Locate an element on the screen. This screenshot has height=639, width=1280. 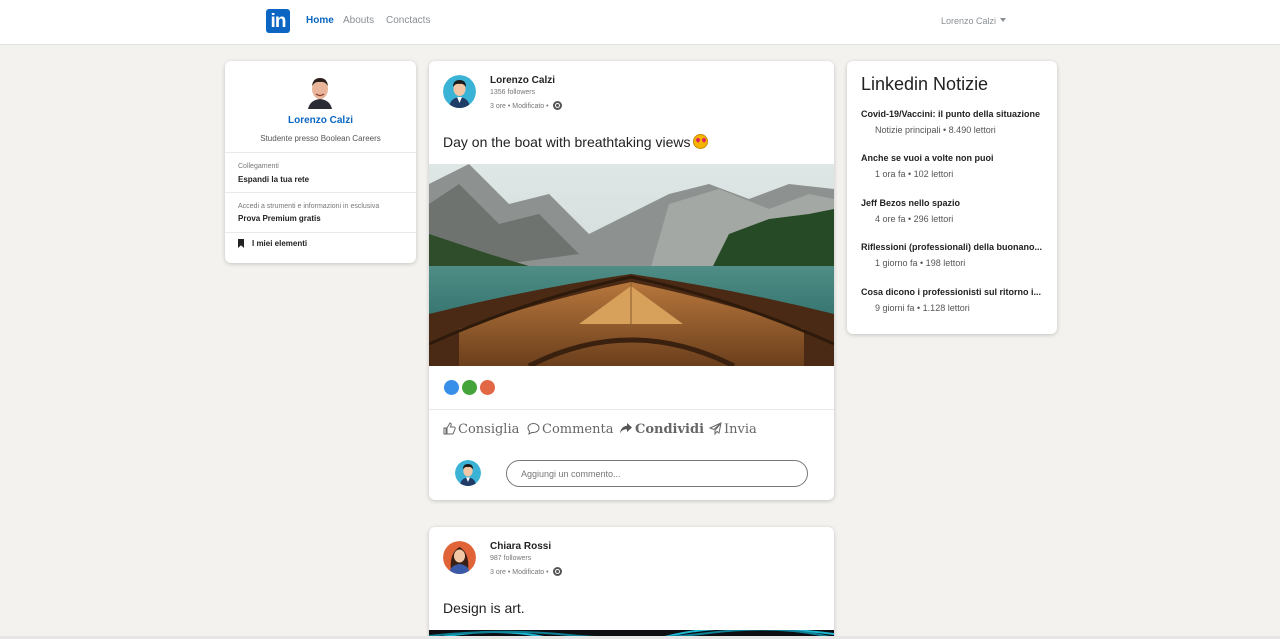
post-text-content: Day on the boat with breathtaking views is located at coordinates (567, 142).